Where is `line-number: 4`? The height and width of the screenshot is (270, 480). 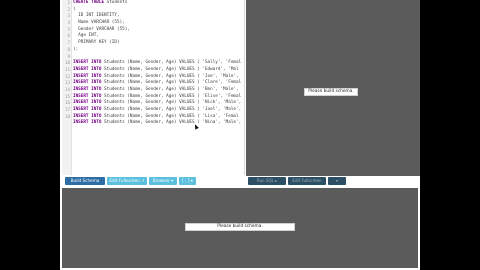
line-number: 4 is located at coordinates (68, 23).